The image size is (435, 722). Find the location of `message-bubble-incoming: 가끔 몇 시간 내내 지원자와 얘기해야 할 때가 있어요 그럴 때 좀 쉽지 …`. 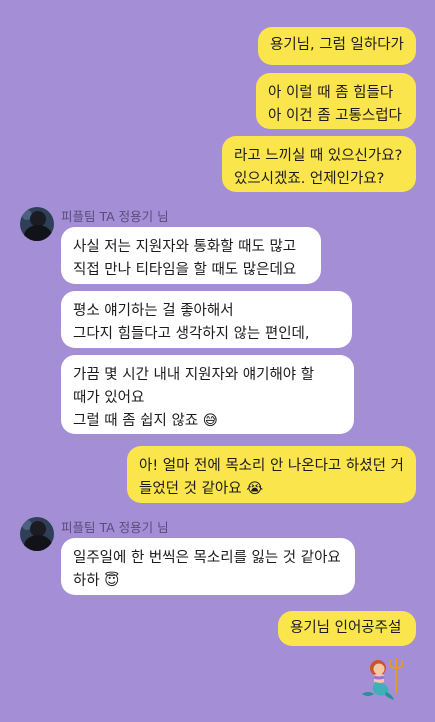

message-bubble-incoming: 가끔 몇 시간 내내 지원자와 얘기해야 할 때가 있어요 그럴 때 좀 쉽지 … is located at coordinates (207, 394).